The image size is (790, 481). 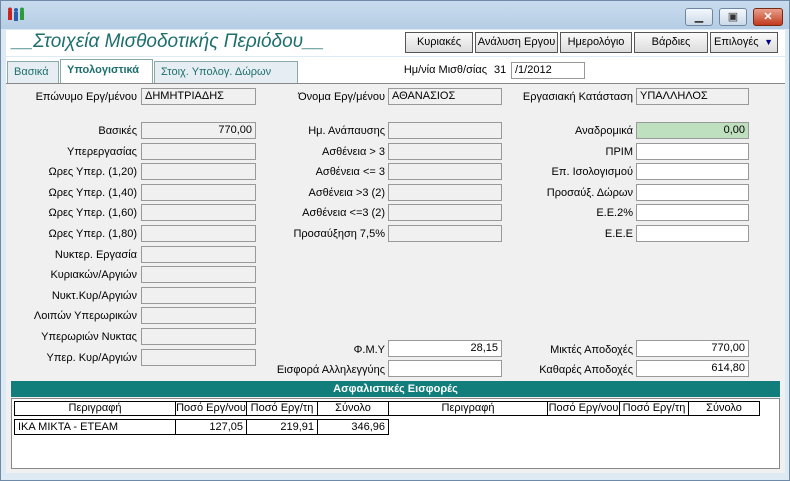 What do you see at coordinates (501, 71) in the screenshot?
I see `payroll-day-field: 31` at bounding box center [501, 71].